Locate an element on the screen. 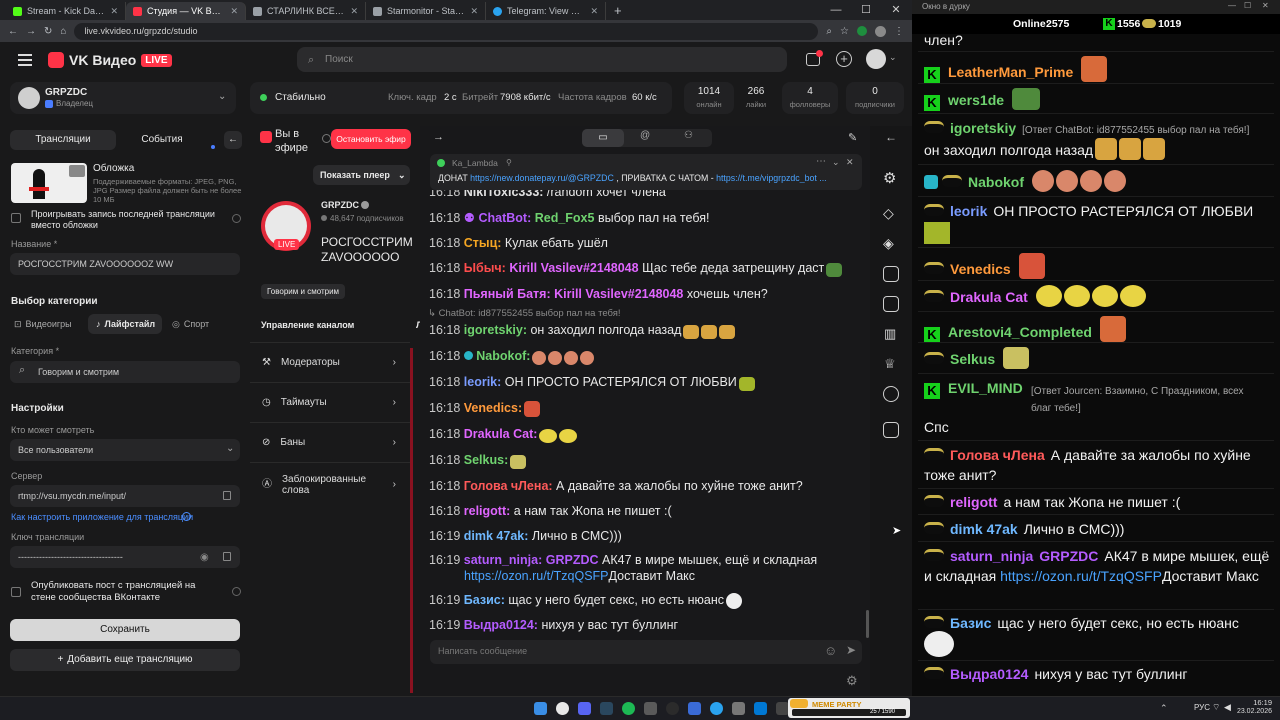  search-input: Поиск is located at coordinates (542, 59).